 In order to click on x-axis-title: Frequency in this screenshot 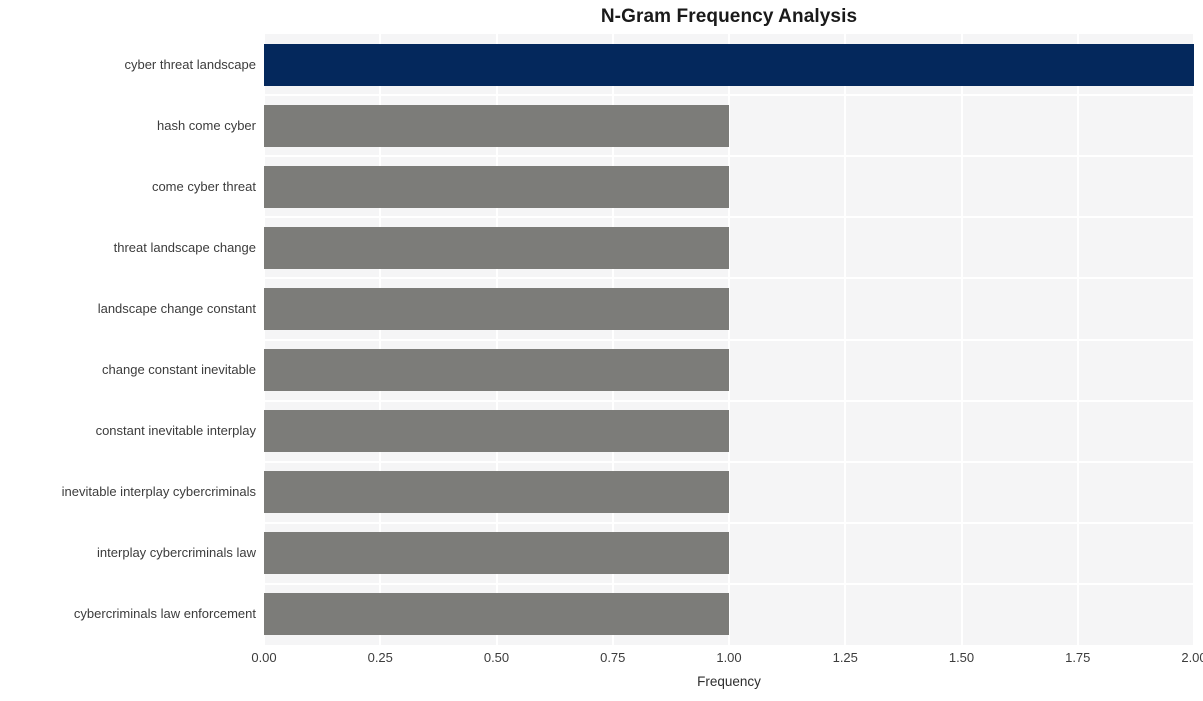, I will do `click(729, 681)`.